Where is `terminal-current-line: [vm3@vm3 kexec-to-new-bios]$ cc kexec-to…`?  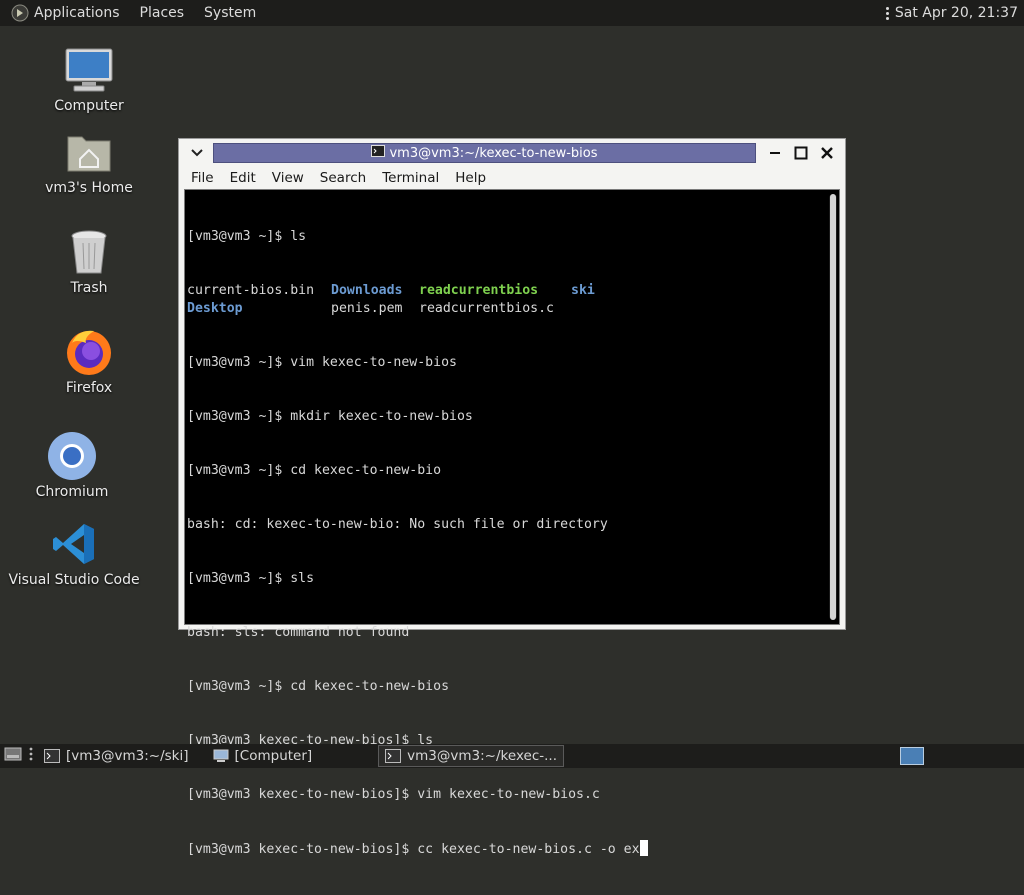 terminal-current-line: [vm3@vm3 kexec-to-new-bios]$ cc kexec-to… is located at coordinates (413, 849).